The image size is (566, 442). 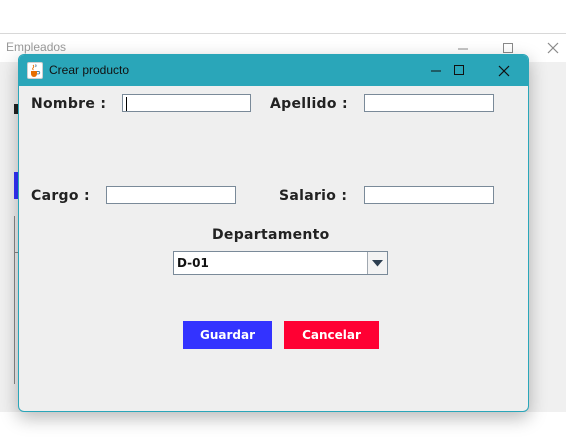 I want to click on apellido-label: Apellido :, so click(x=309, y=104).